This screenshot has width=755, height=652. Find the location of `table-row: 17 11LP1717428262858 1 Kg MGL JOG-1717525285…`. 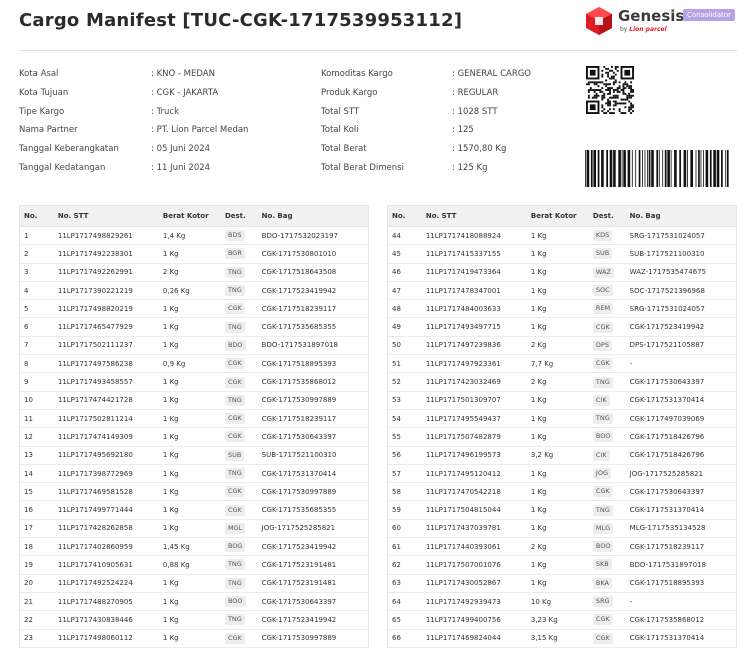

table-row: 17 11LP1717428262858 1 Kg MGL JOG-1717525285… is located at coordinates (193, 529).